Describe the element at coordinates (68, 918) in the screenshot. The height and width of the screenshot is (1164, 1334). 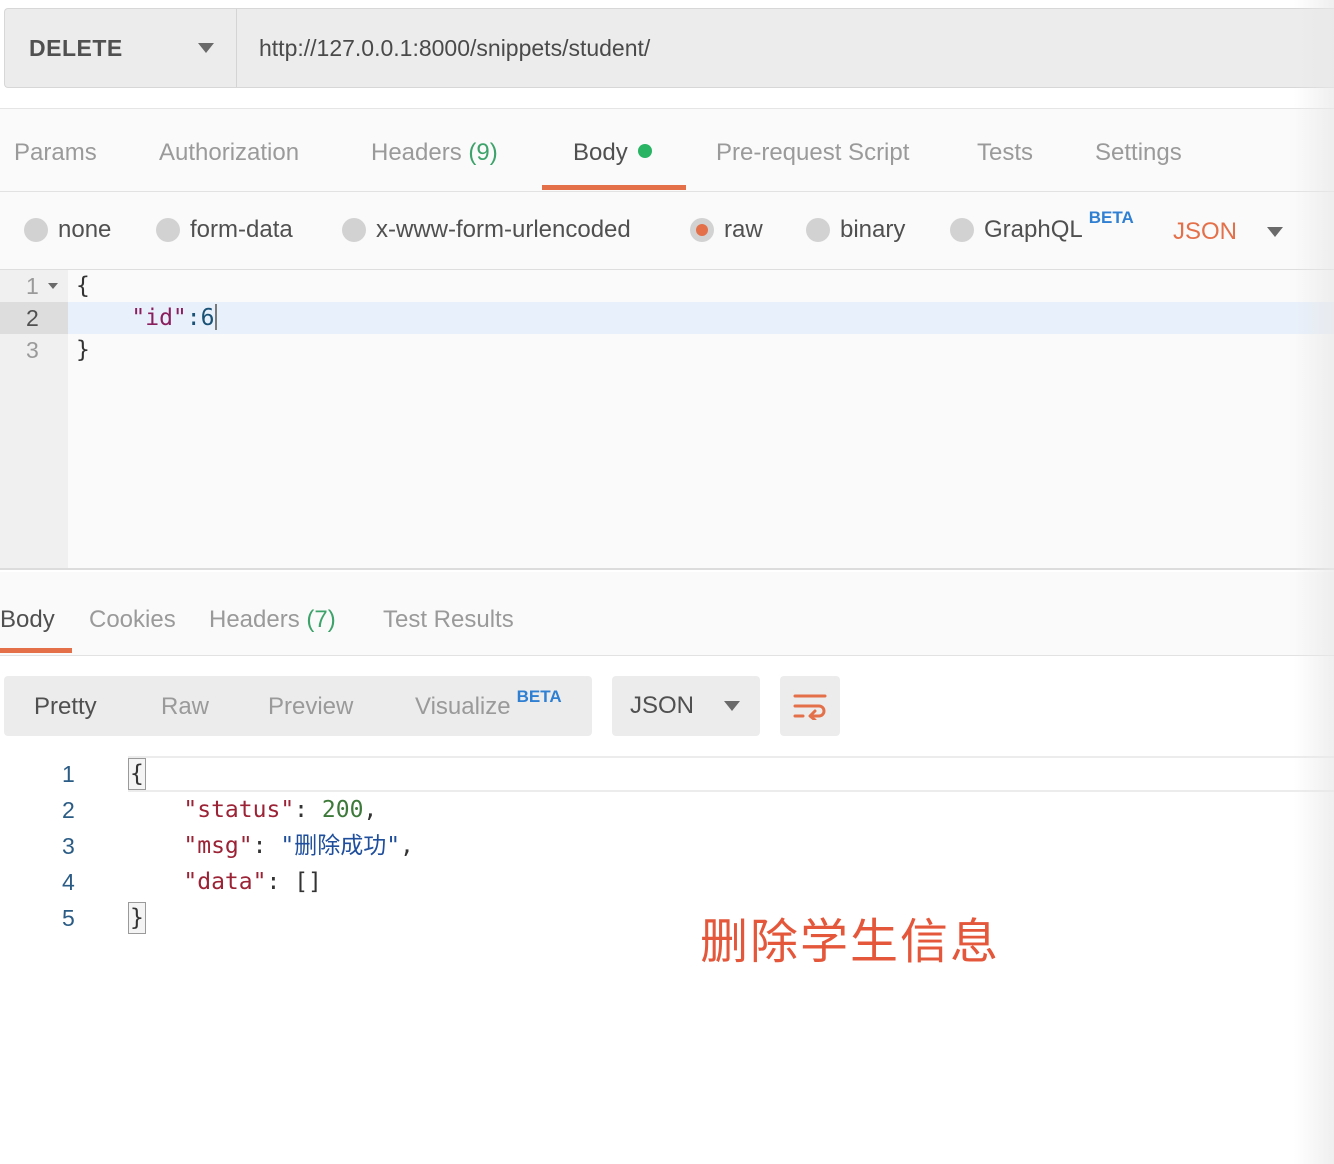
I see `line-number: 5` at that location.